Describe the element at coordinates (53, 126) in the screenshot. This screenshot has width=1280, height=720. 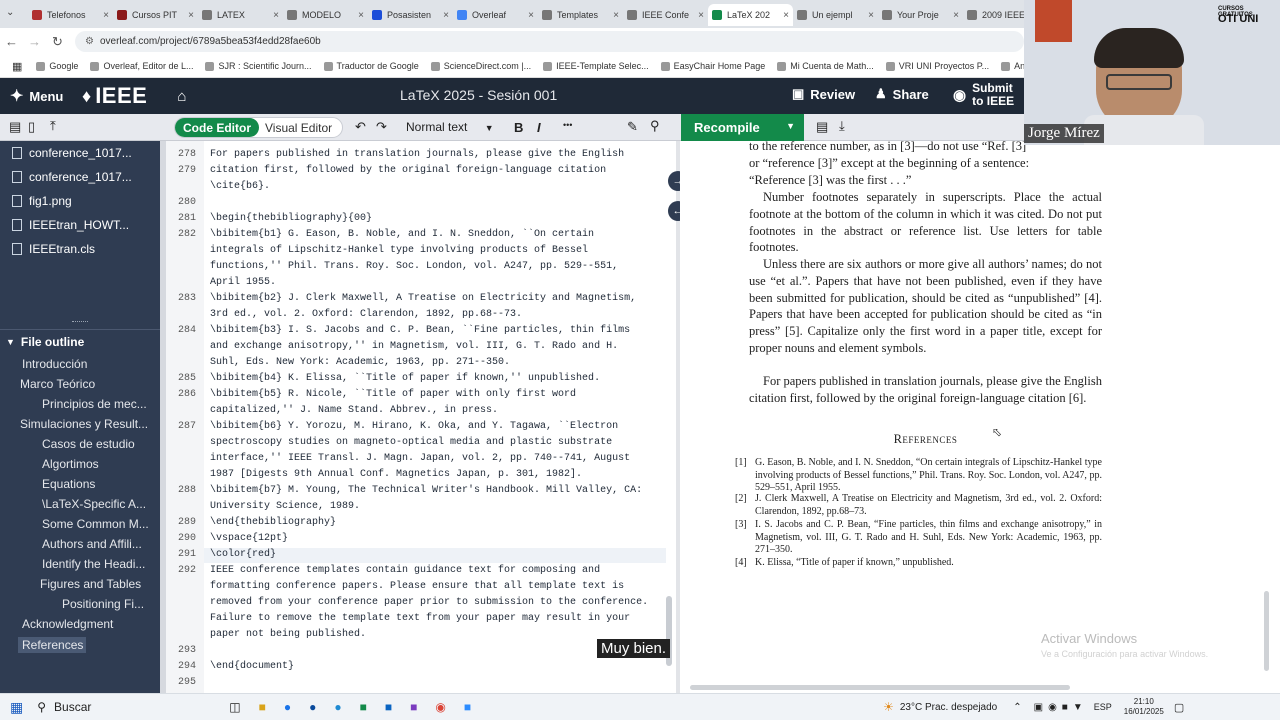
I see `upload-icon: ⤒` at that location.